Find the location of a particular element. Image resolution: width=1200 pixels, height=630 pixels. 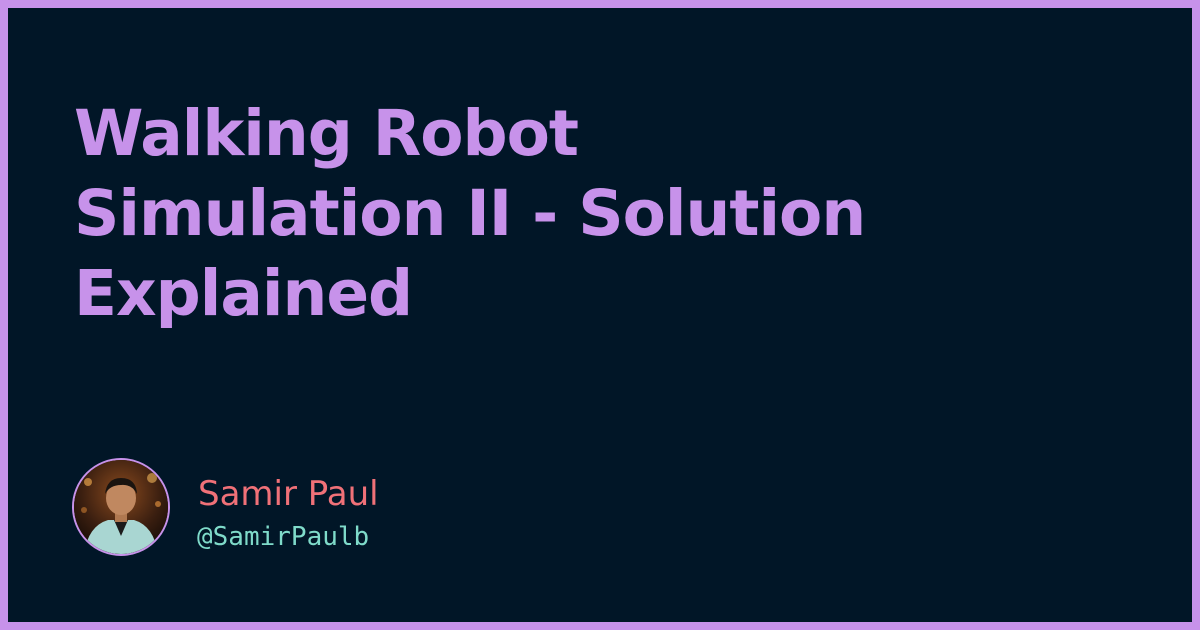

profile-photo-avatar-icon is located at coordinates (121, 507).